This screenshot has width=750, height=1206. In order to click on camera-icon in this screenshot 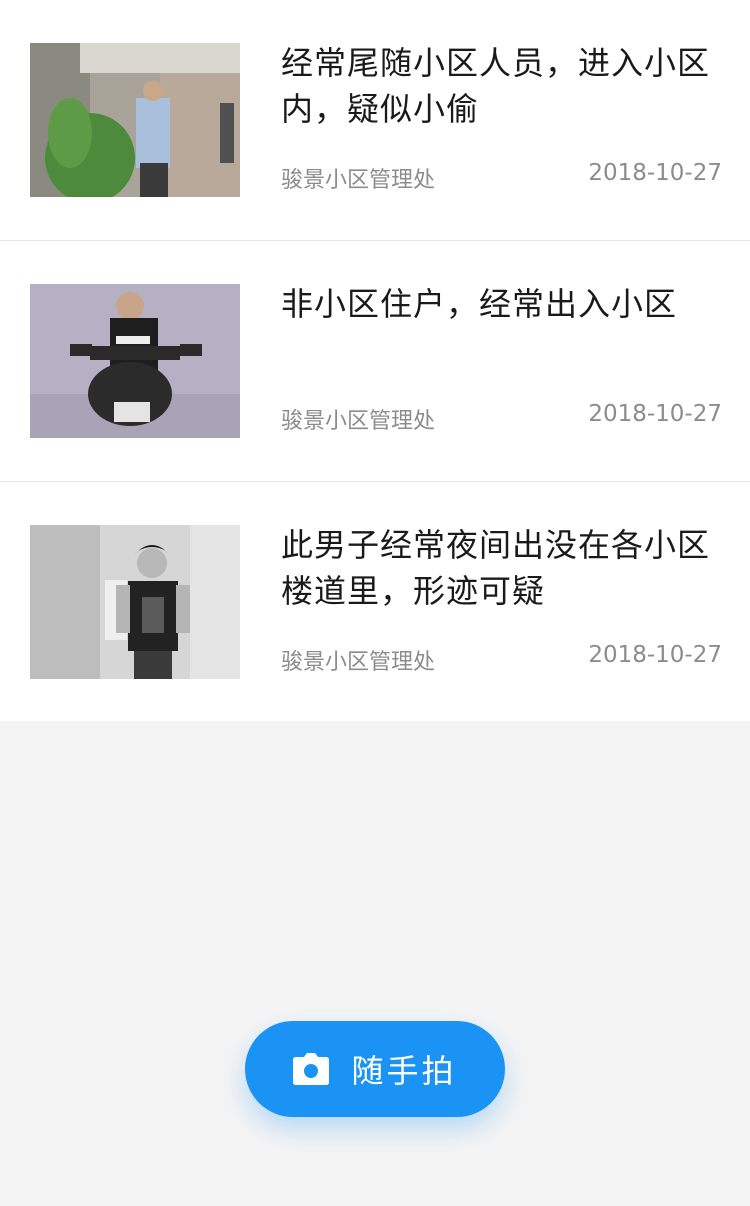, I will do `click(311, 1069)`.